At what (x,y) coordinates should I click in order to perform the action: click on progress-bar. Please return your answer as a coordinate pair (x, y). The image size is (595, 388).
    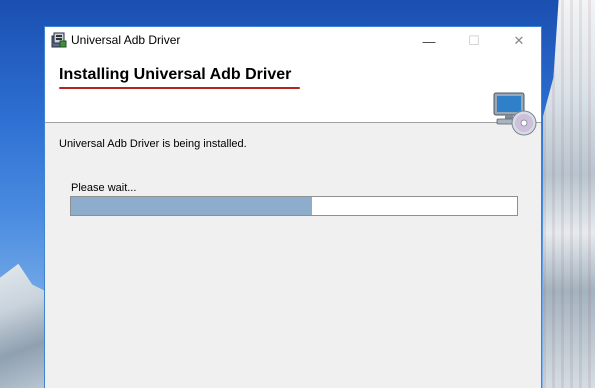
    Looking at the image, I should click on (294, 206).